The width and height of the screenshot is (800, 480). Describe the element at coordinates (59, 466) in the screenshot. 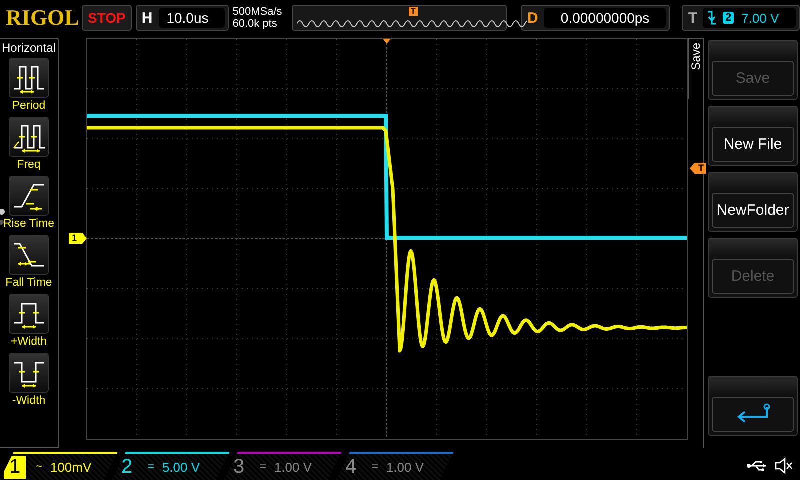

I see `channel-tab: 1 ~ 100mV` at that location.